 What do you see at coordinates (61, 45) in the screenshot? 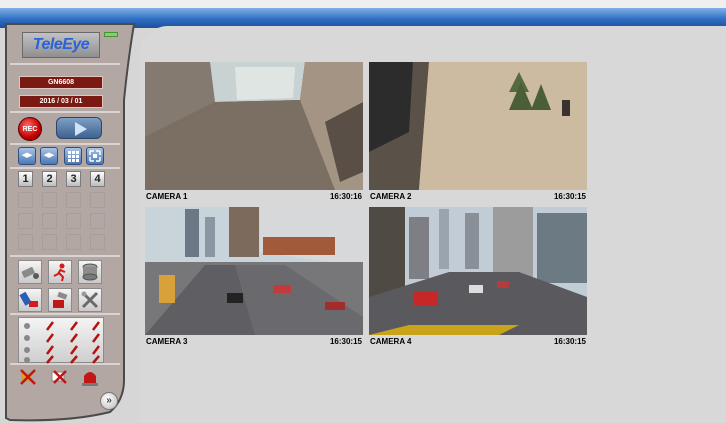
I see `teleeye-logo: TeleEye` at bounding box center [61, 45].